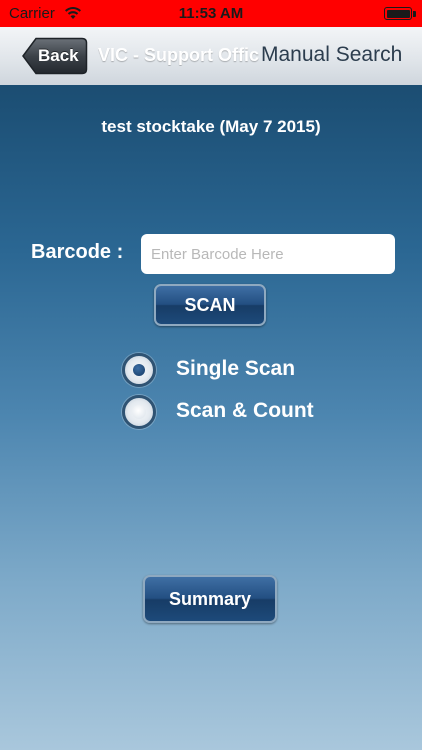 Image resolution: width=422 pixels, height=750 pixels. Describe the element at coordinates (332, 54) in the screenshot. I see `page-title: Manual Search` at that location.